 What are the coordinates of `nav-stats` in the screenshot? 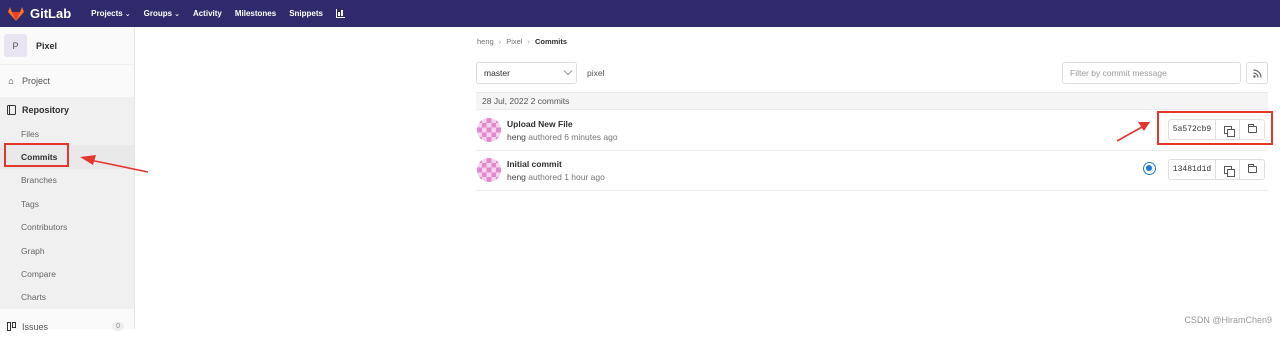 It's located at (340, 13).